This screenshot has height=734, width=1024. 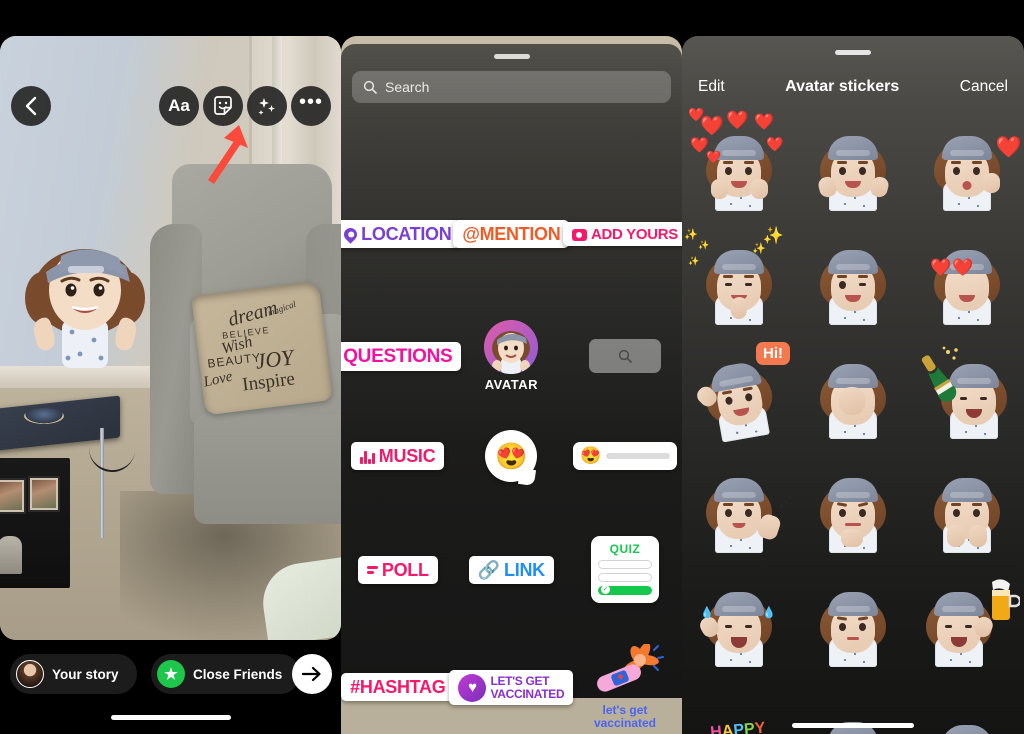 I want to click on avatar, so click(x=30, y=674).